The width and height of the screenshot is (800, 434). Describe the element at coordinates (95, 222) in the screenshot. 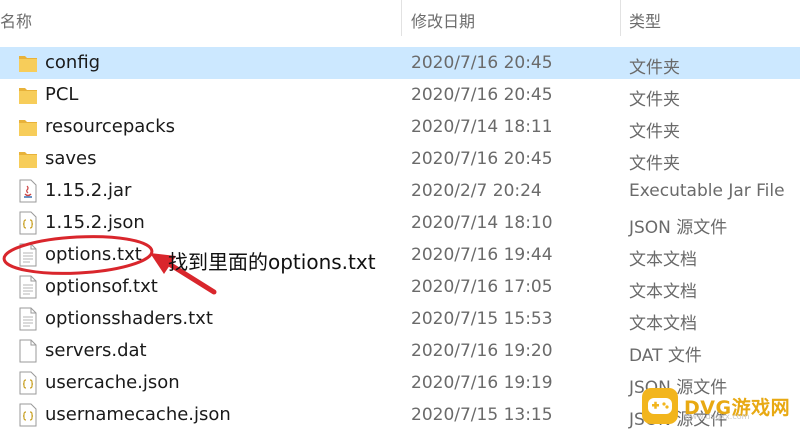

I see `file-name: 1.15.2.json` at that location.